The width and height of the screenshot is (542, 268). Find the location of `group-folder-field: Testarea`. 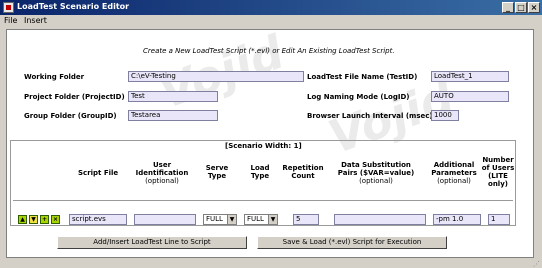

group-folder-field: Testarea is located at coordinates (173, 115).